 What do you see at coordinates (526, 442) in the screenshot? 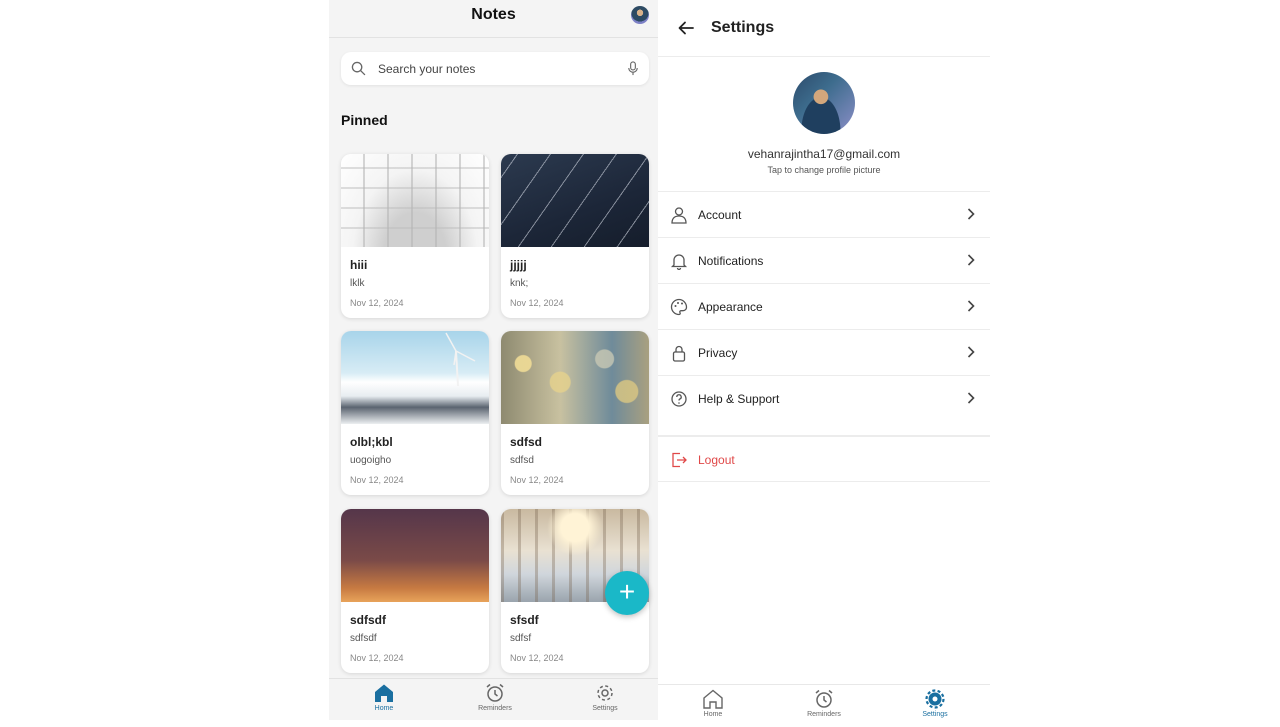
I see `note-title: sdfsd` at bounding box center [526, 442].